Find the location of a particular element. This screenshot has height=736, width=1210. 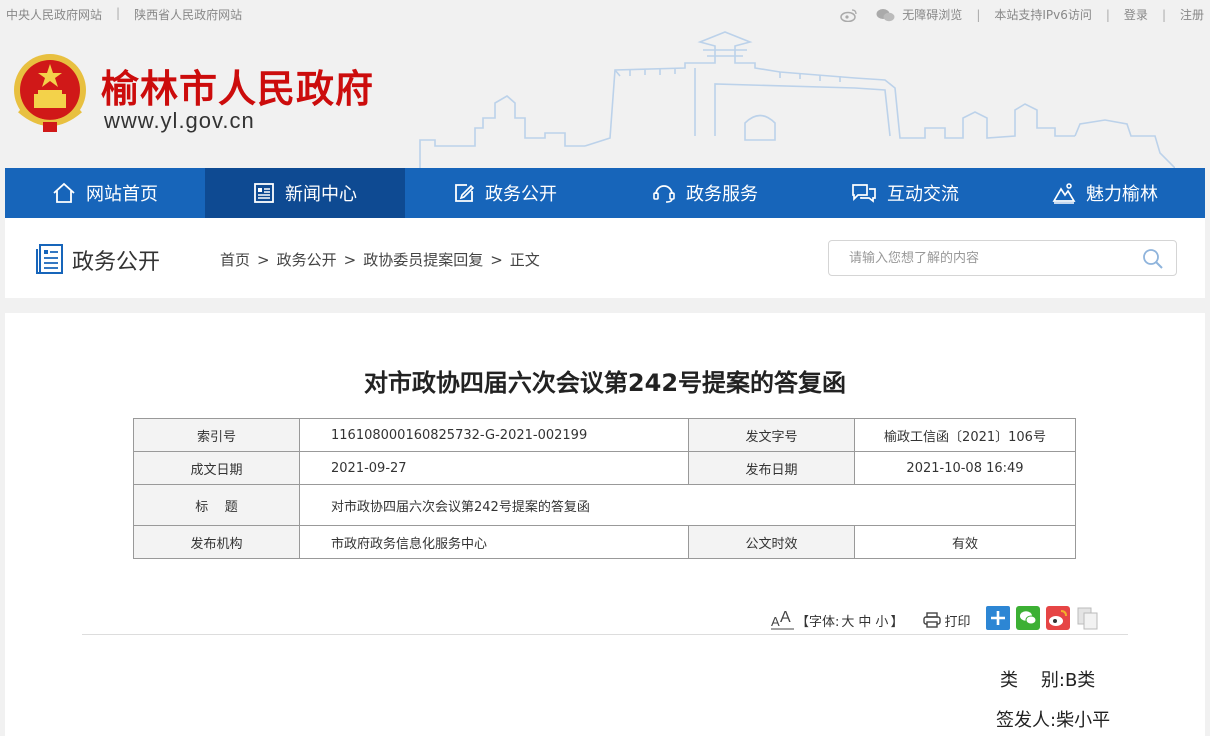

login-link: 登录 is located at coordinates (1136, 14).